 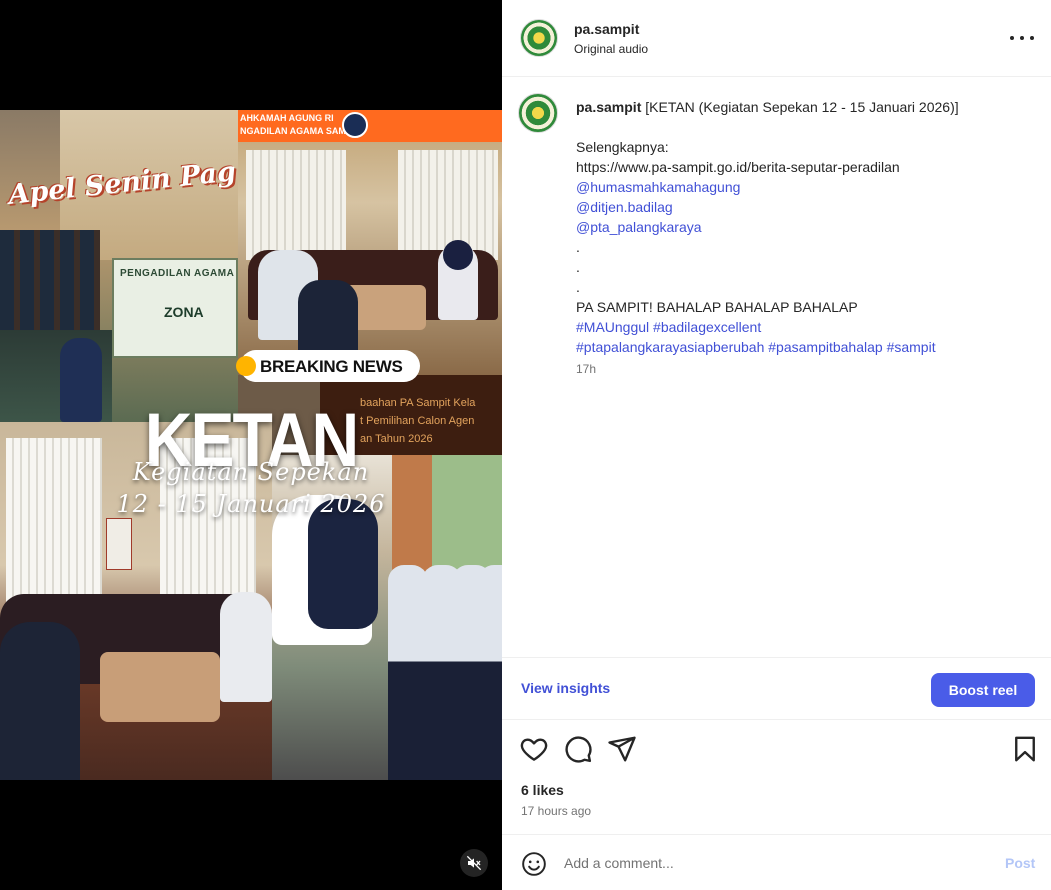 I want to click on caption-line: PA SAMPIT! BAHALAP BAHALAP BAHALAP, so click(x=717, y=307).